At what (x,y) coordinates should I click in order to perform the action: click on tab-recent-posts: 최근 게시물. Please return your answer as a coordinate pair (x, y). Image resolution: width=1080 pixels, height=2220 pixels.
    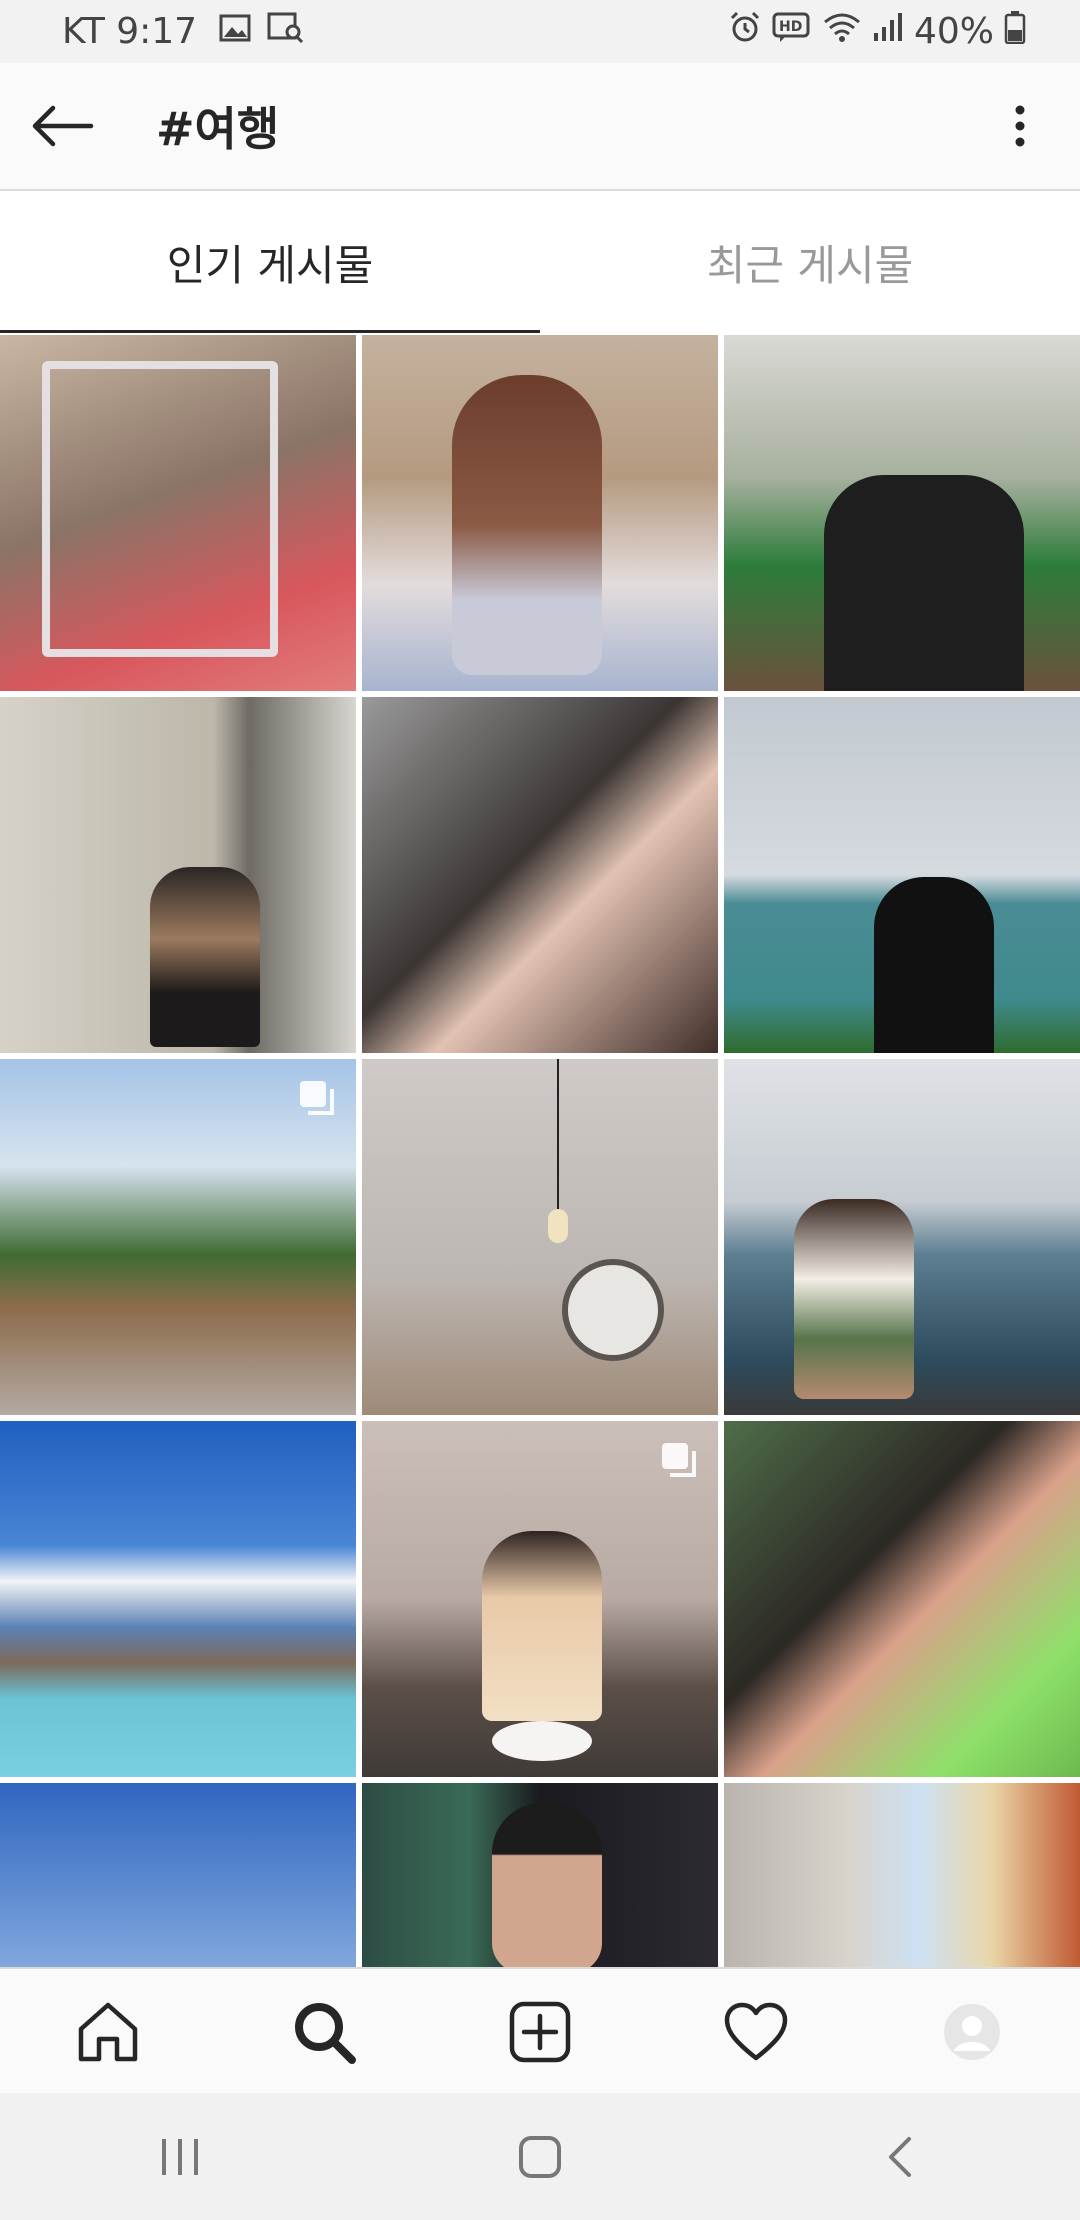
    Looking at the image, I should click on (810, 262).